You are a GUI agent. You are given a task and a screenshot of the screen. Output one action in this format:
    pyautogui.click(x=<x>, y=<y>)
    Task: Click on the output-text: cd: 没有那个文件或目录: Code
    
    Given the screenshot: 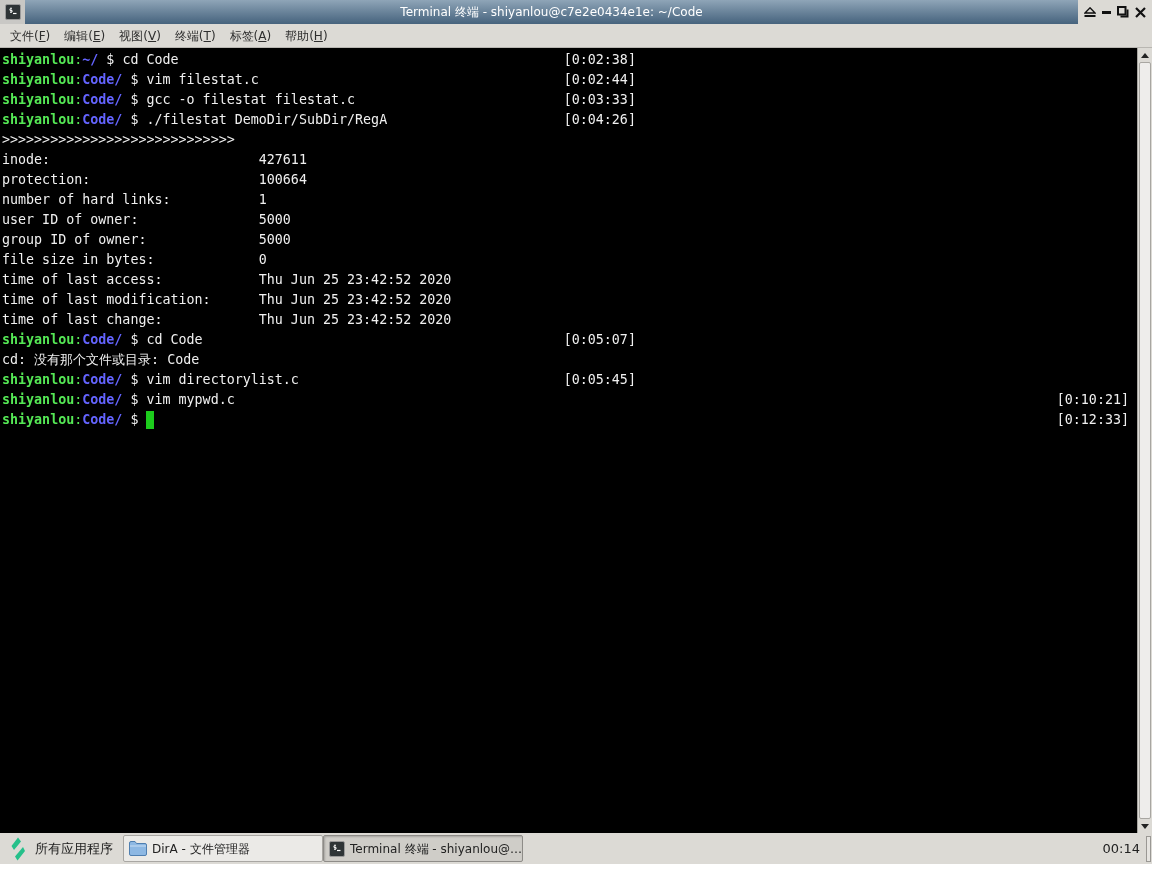 What is the action you would take?
    pyautogui.click(x=101, y=360)
    